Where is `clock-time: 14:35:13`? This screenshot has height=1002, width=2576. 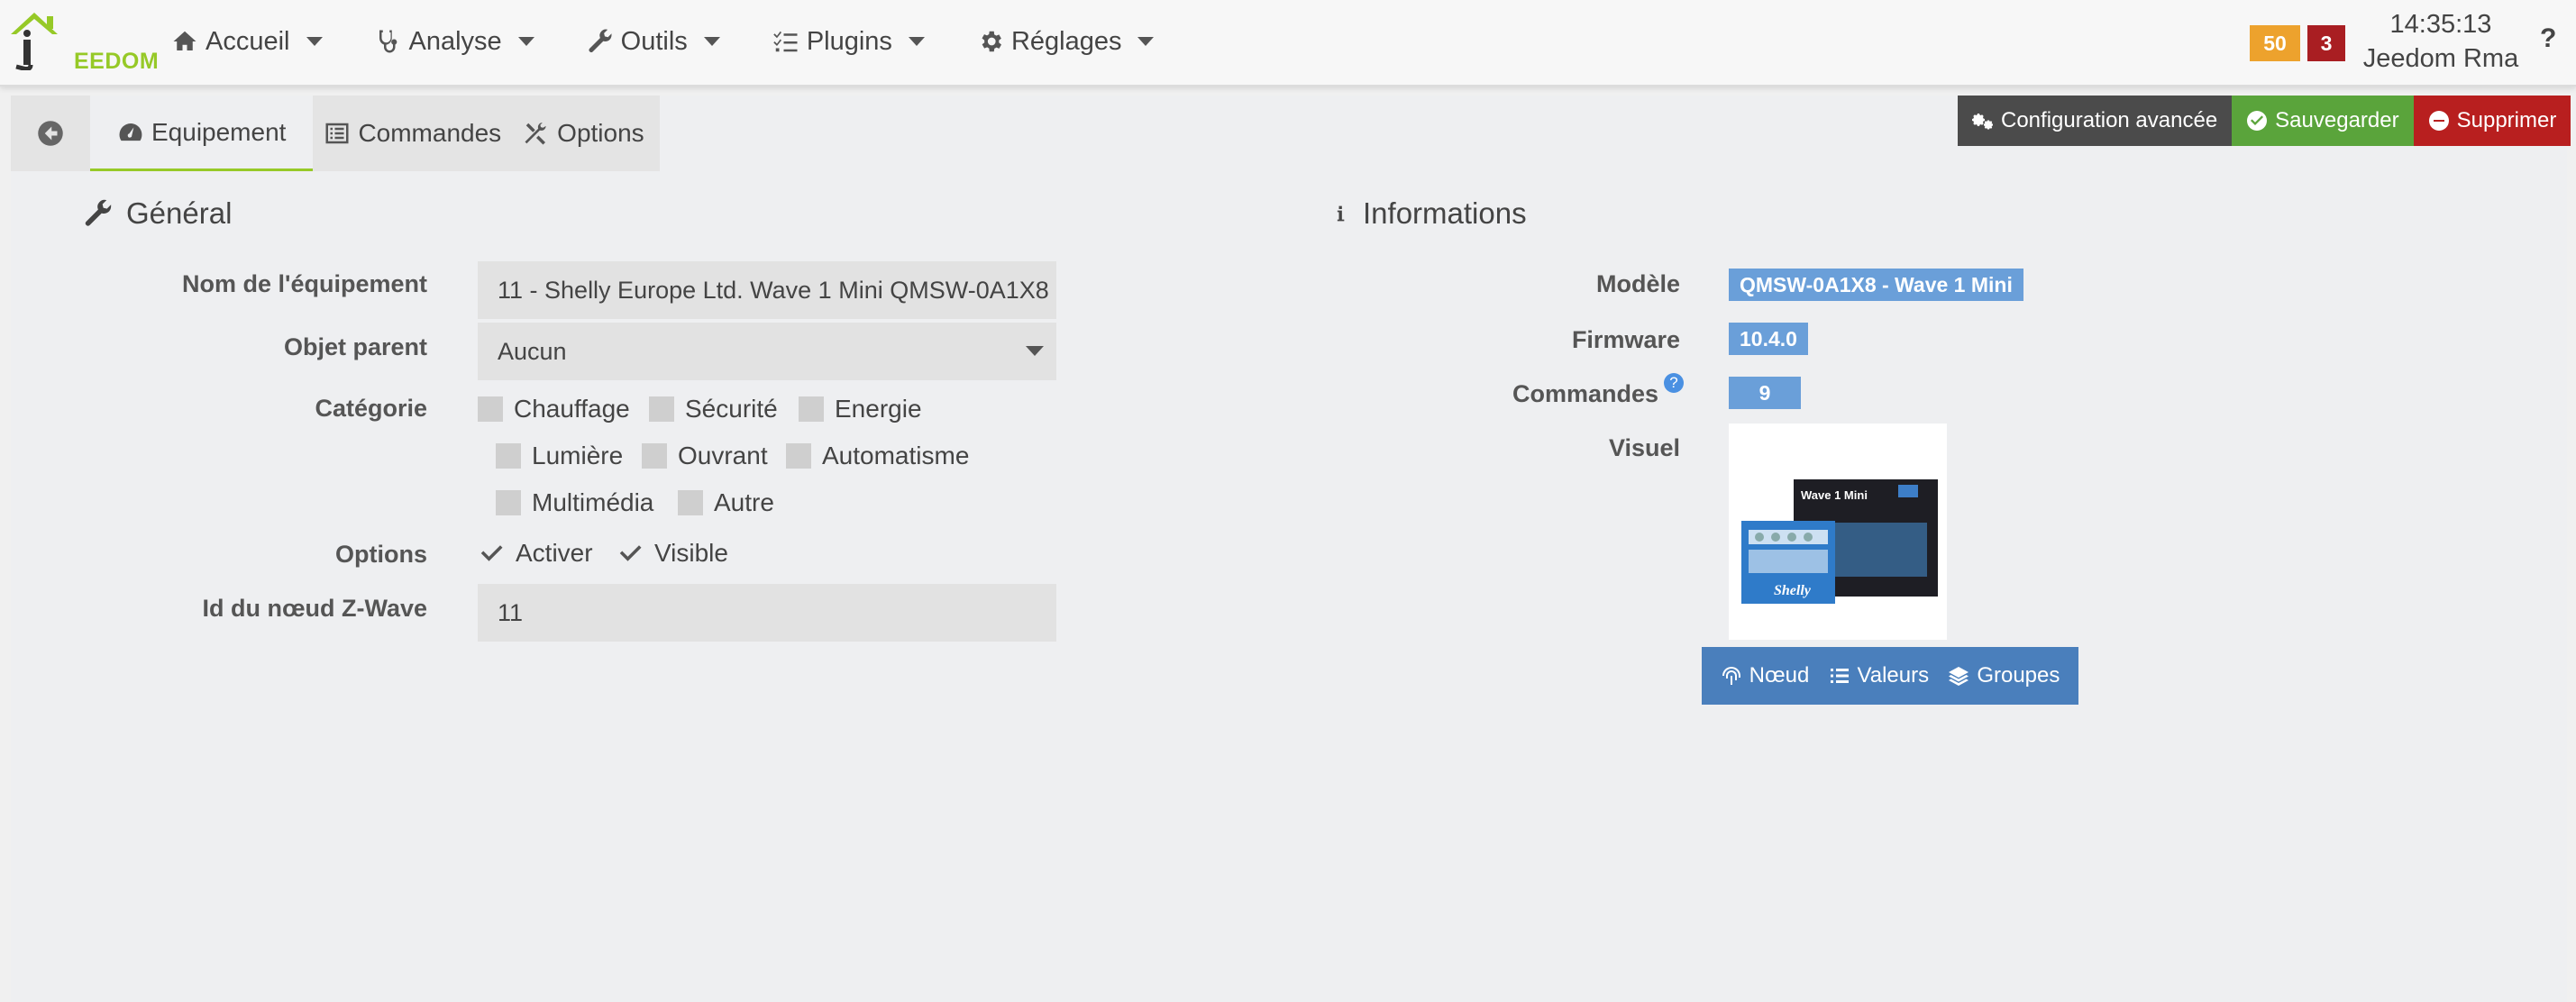 clock-time: 14:35:13 is located at coordinates (2440, 24).